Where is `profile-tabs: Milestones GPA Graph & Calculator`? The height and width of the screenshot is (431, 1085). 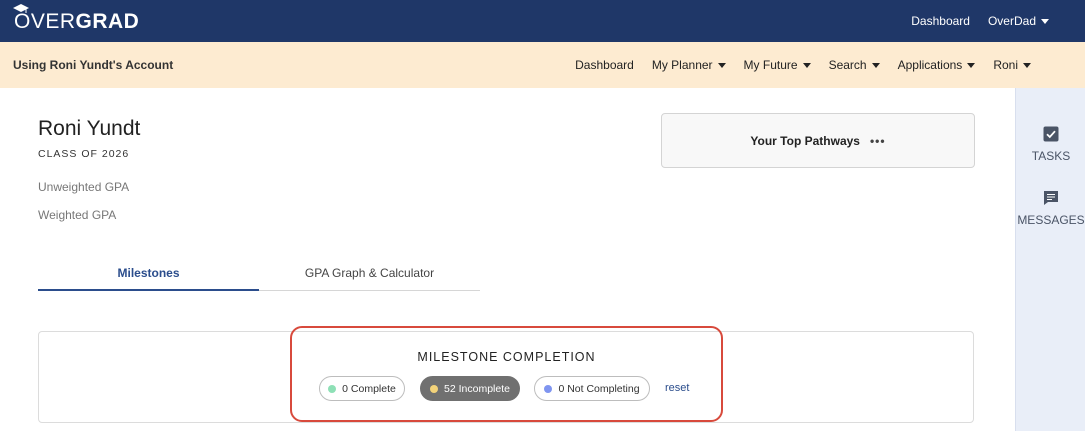
profile-tabs: Milestones GPA Graph & Calculator is located at coordinates (259, 273).